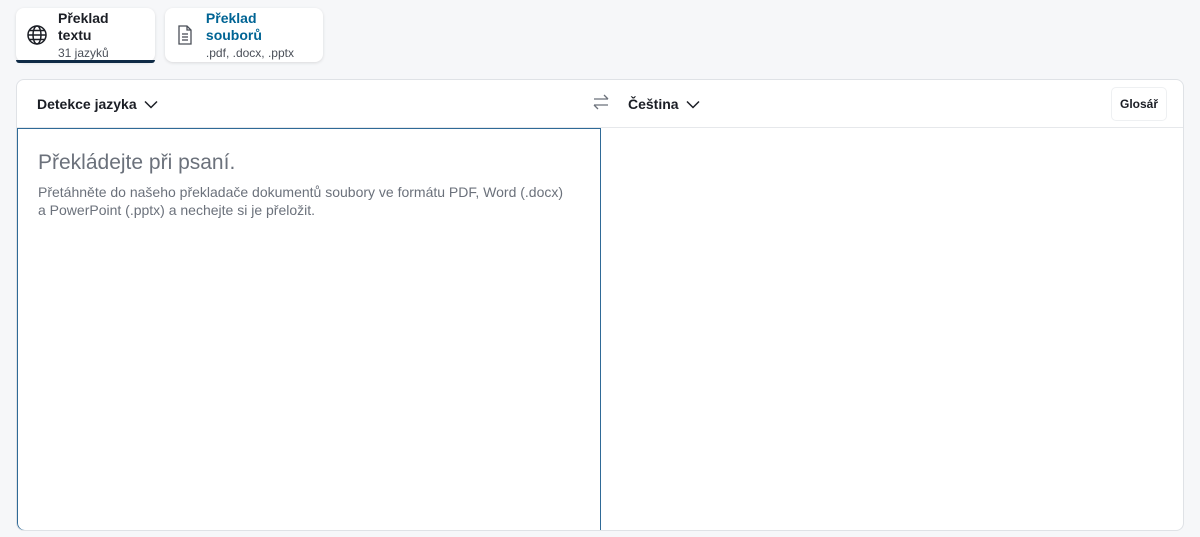 The height and width of the screenshot is (537, 1200). Describe the element at coordinates (185, 35) in the screenshot. I see `document-icon` at that location.